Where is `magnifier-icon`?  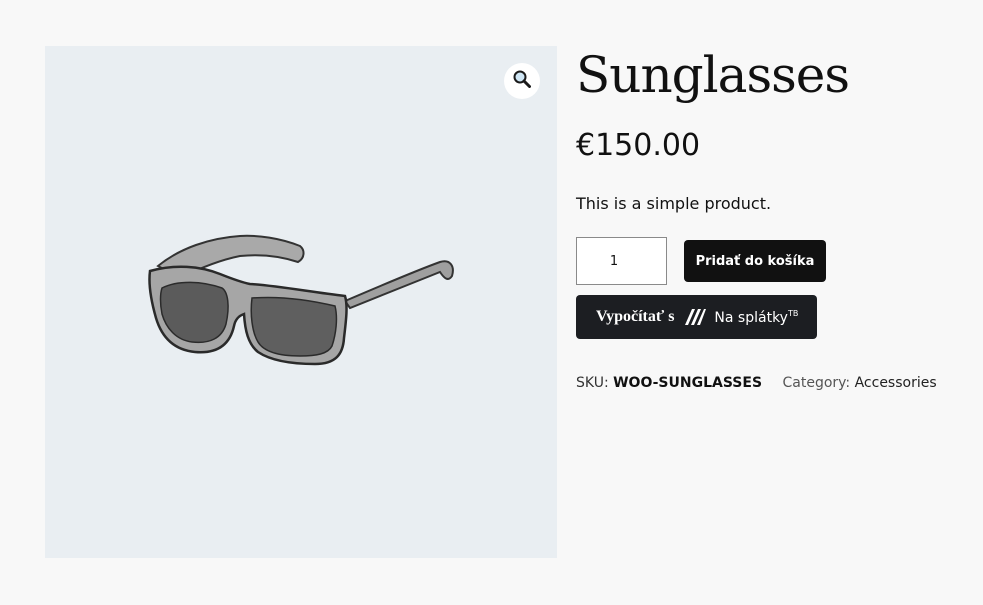
magnifier-icon is located at coordinates (522, 81).